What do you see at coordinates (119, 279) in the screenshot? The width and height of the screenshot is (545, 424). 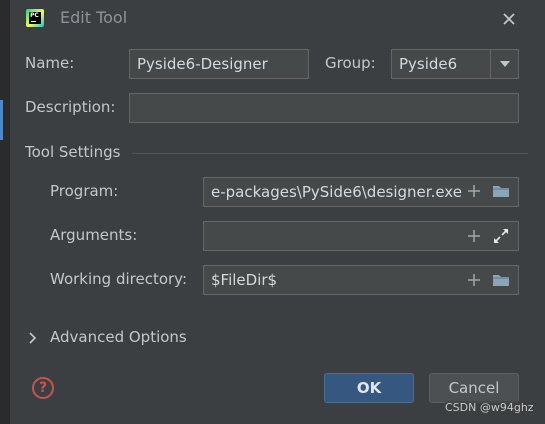 I see `working-directory-label: Working directory:` at bounding box center [119, 279].